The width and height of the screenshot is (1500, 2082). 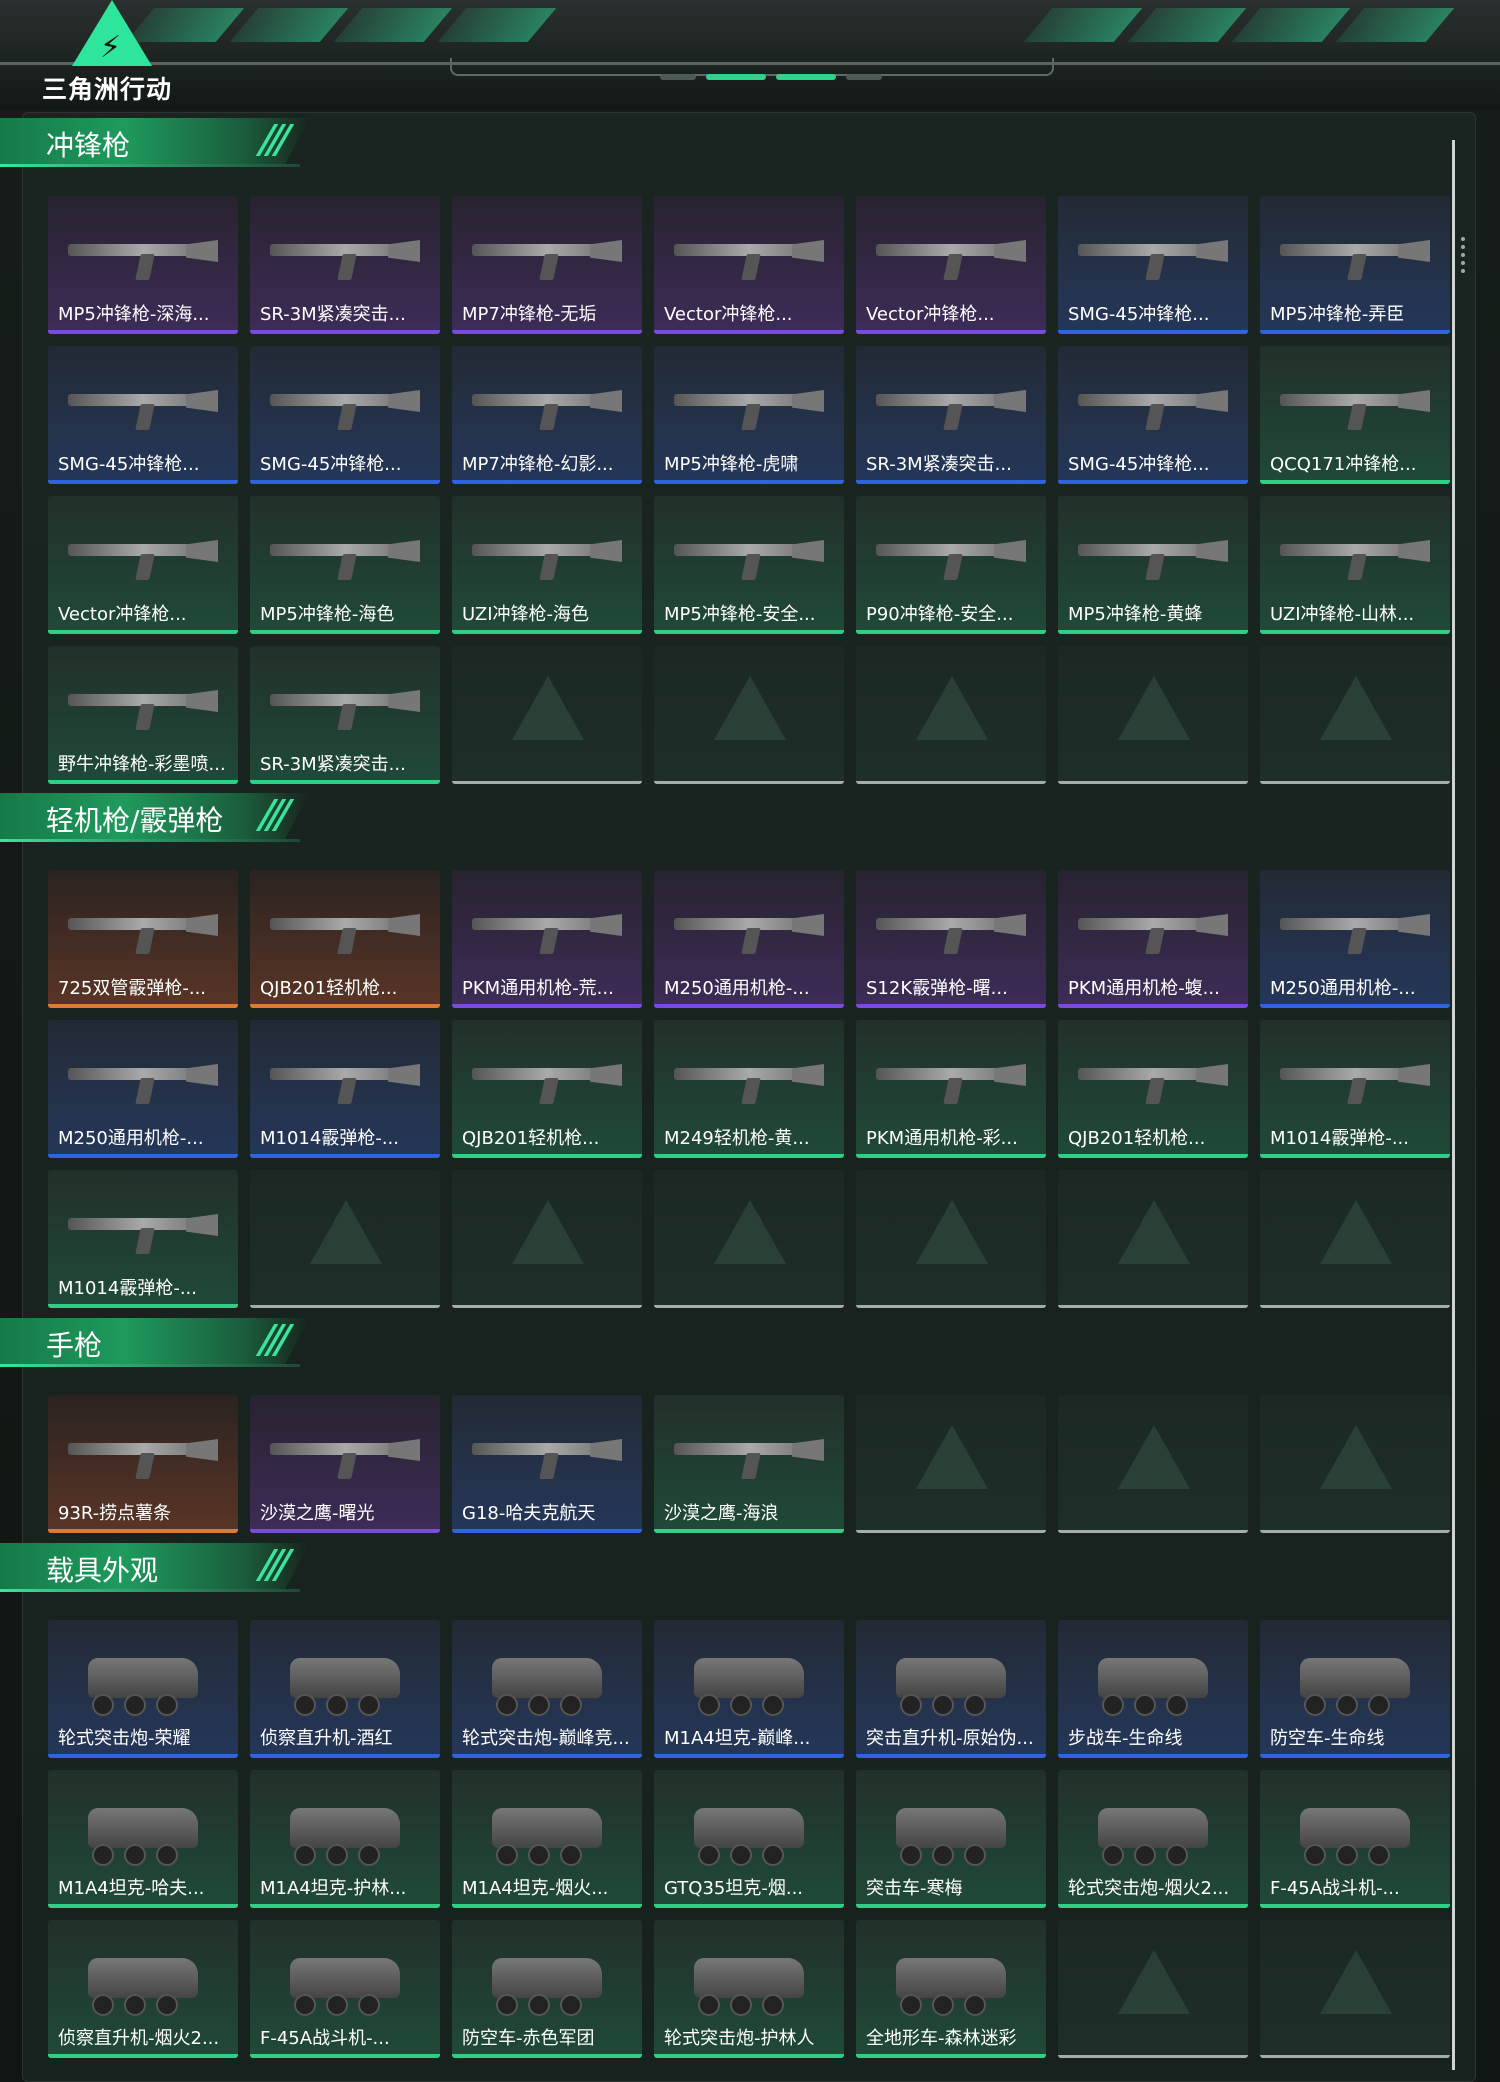 What do you see at coordinates (135, 820) in the screenshot?
I see `section-title: 轻机枪/霰弹枪` at bounding box center [135, 820].